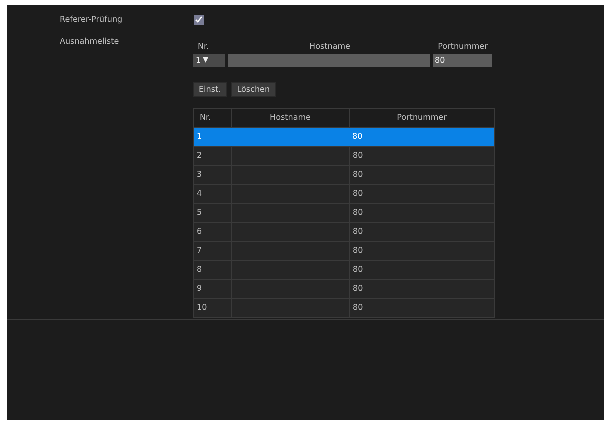 Image resolution: width=612 pixels, height=423 pixels. I want to click on table-cell: 10, so click(213, 308).